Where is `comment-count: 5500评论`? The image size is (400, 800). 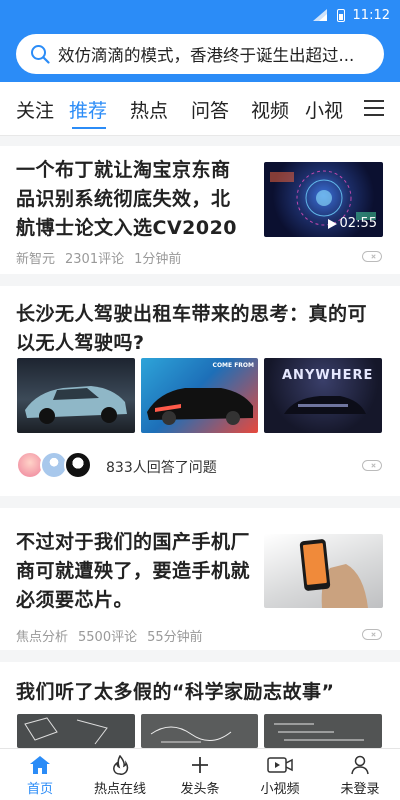 comment-count: 5500评论 is located at coordinates (108, 637).